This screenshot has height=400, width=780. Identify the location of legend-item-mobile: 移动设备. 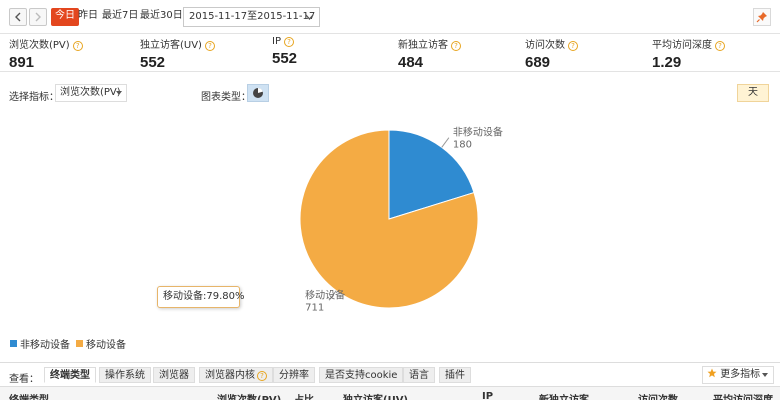
(101, 343).